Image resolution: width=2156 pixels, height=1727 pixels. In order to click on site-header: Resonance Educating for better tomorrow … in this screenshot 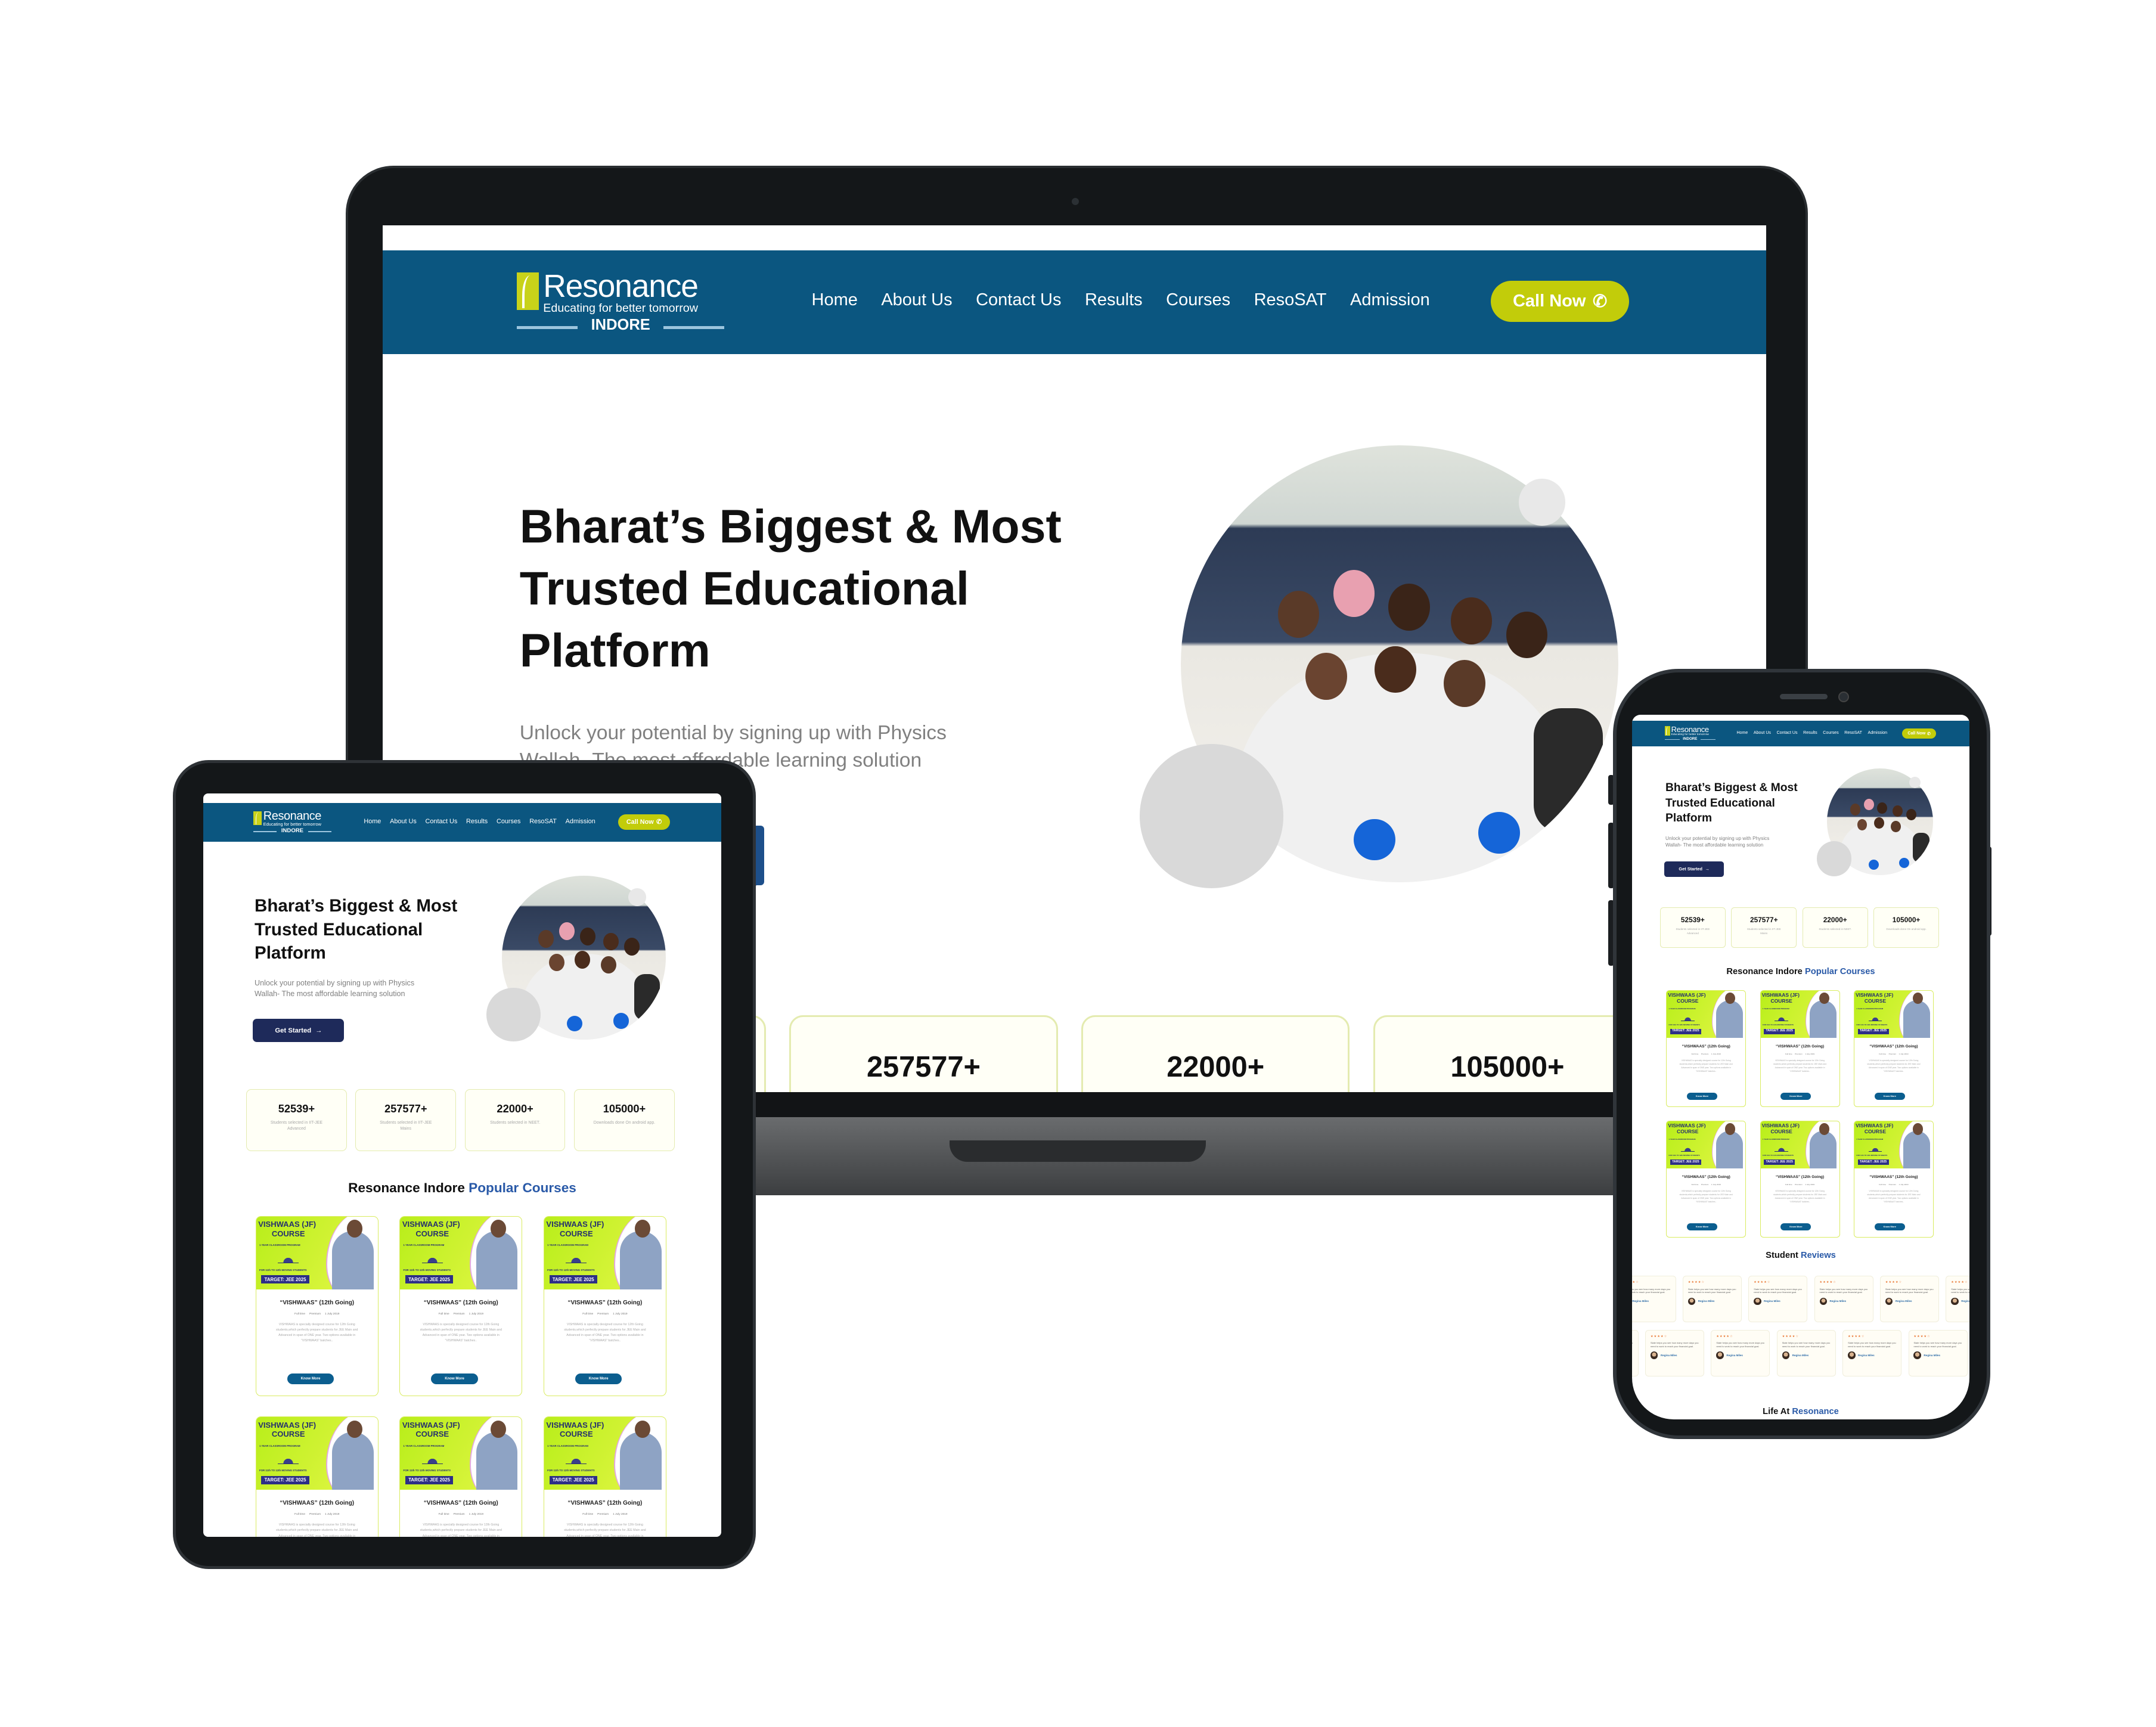, I will do `click(1800, 733)`.